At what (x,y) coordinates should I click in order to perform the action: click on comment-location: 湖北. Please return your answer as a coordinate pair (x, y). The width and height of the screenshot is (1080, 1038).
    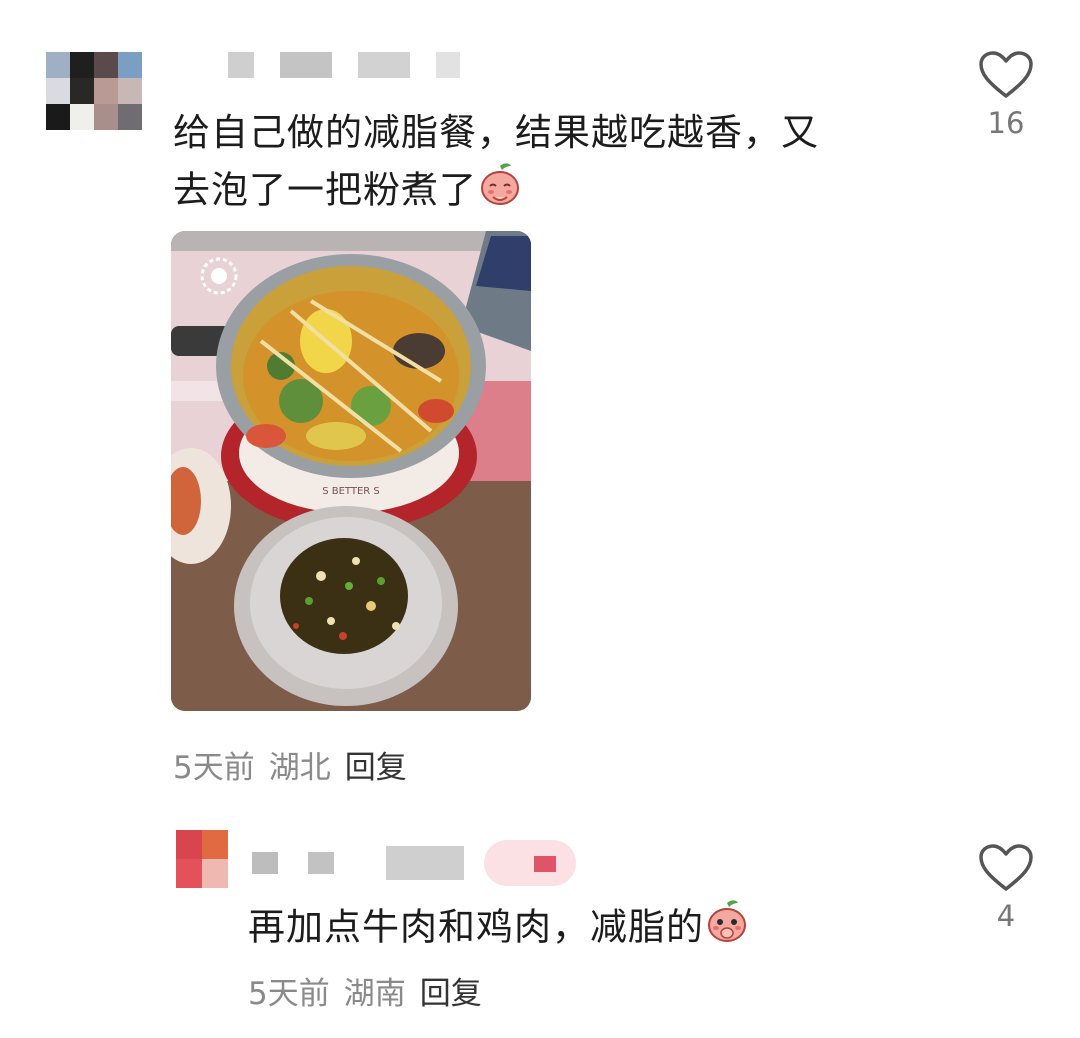
    Looking at the image, I should click on (299, 768).